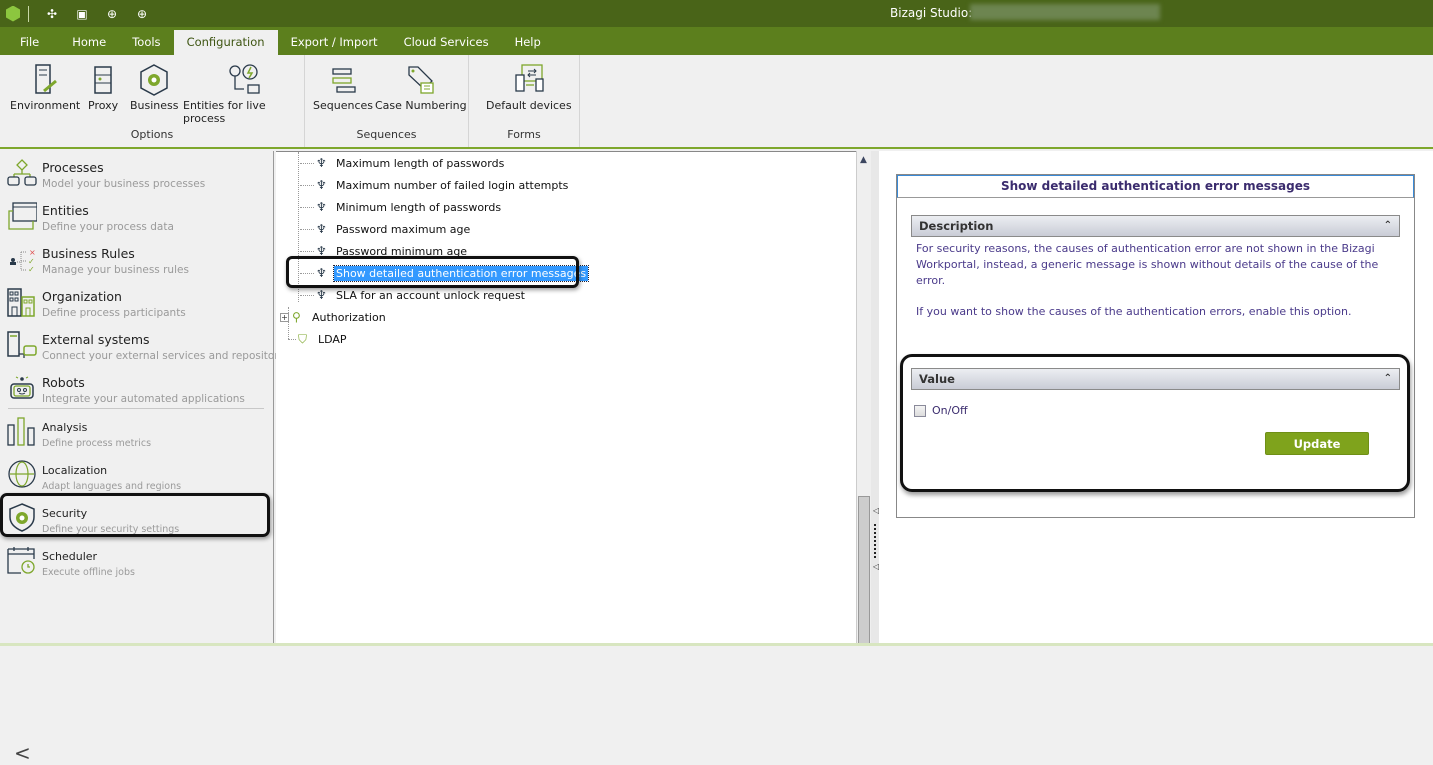 Image resolution: width=1433 pixels, height=765 pixels. What do you see at coordinates (75, 470) in the screenshot?
I see `sidebar-title: Localization` at bounding box center [75, 470].